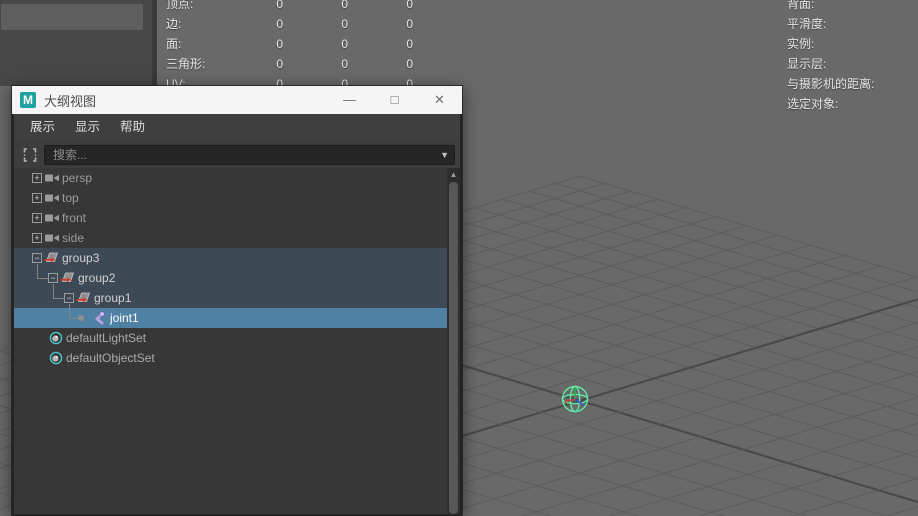 The height and width of the screenshot is (516, 918). I want to click on hud-object-details: 背面: 平滑度: 实例: 显示层: 与摄影机的距离: 选定对象:, so click(852, 55).